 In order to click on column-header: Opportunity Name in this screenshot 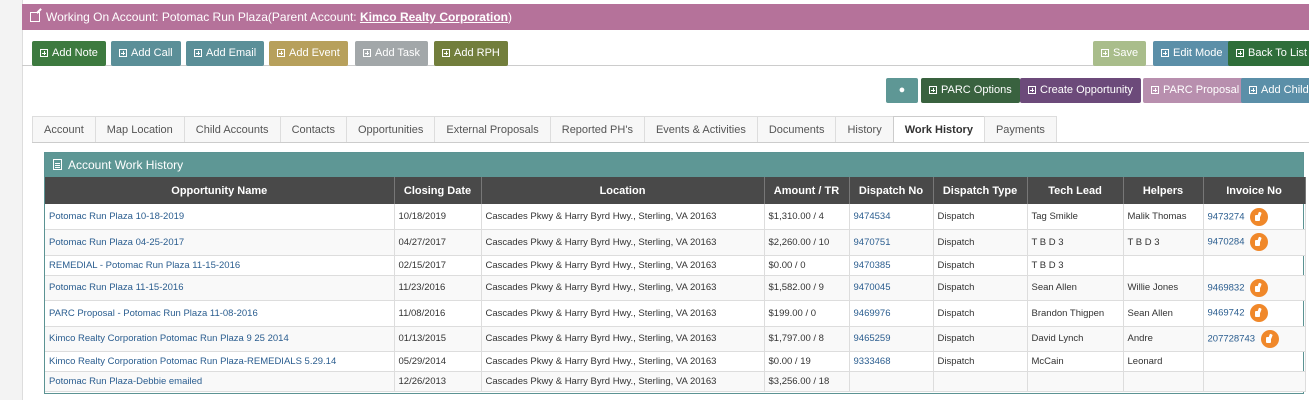, I will do `click(220, 190)`.